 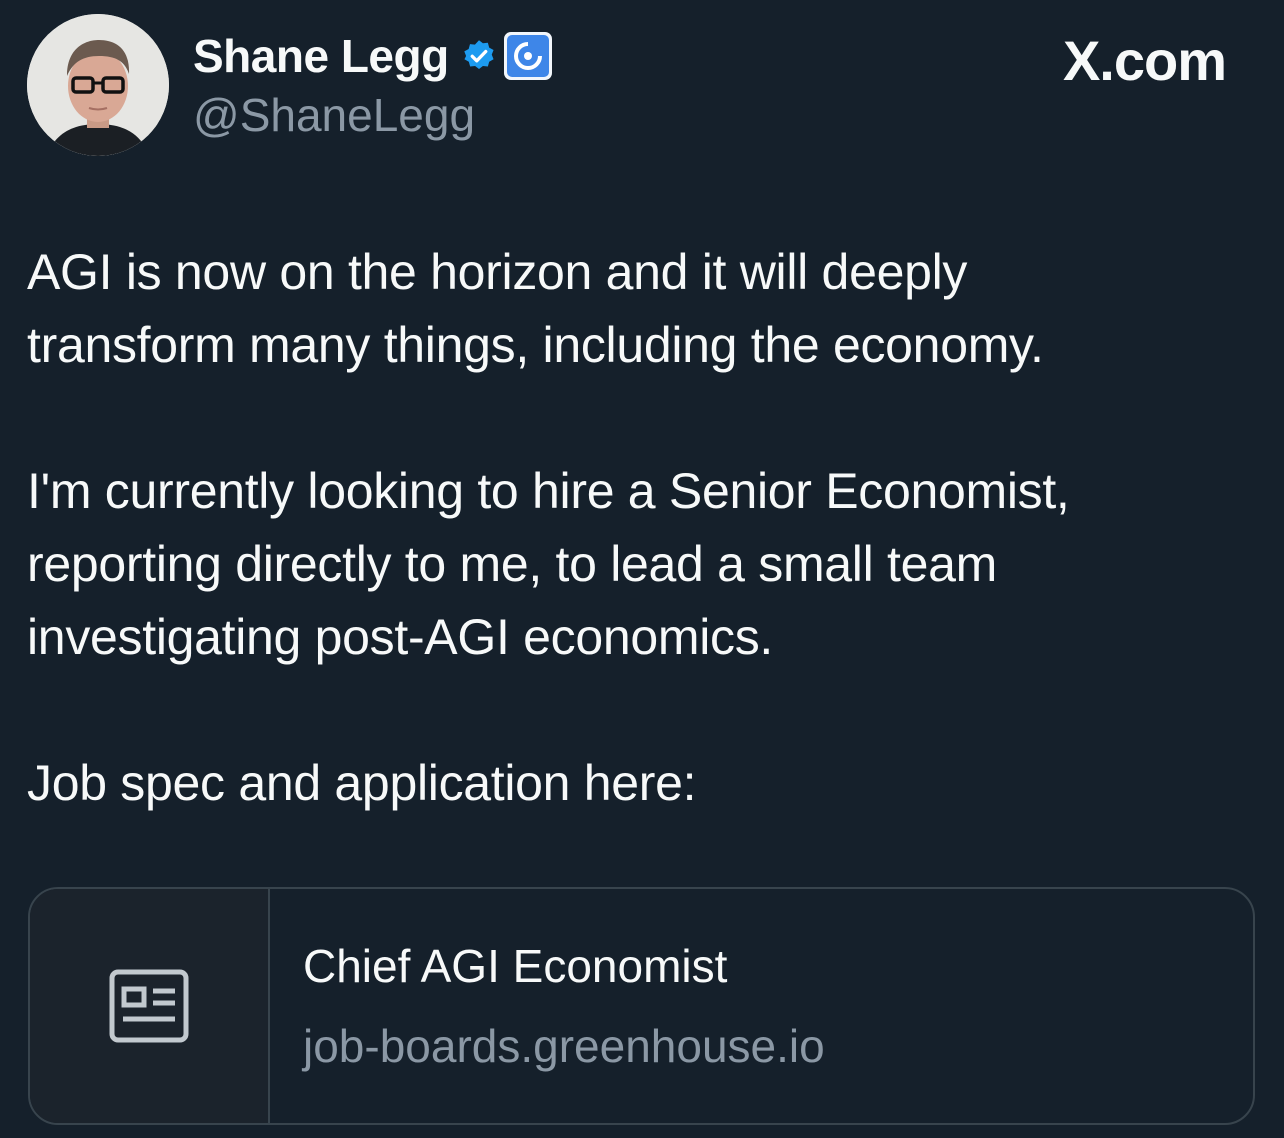 I want to click on brand-logo-text: X.com, so click(x=1144, y=60).